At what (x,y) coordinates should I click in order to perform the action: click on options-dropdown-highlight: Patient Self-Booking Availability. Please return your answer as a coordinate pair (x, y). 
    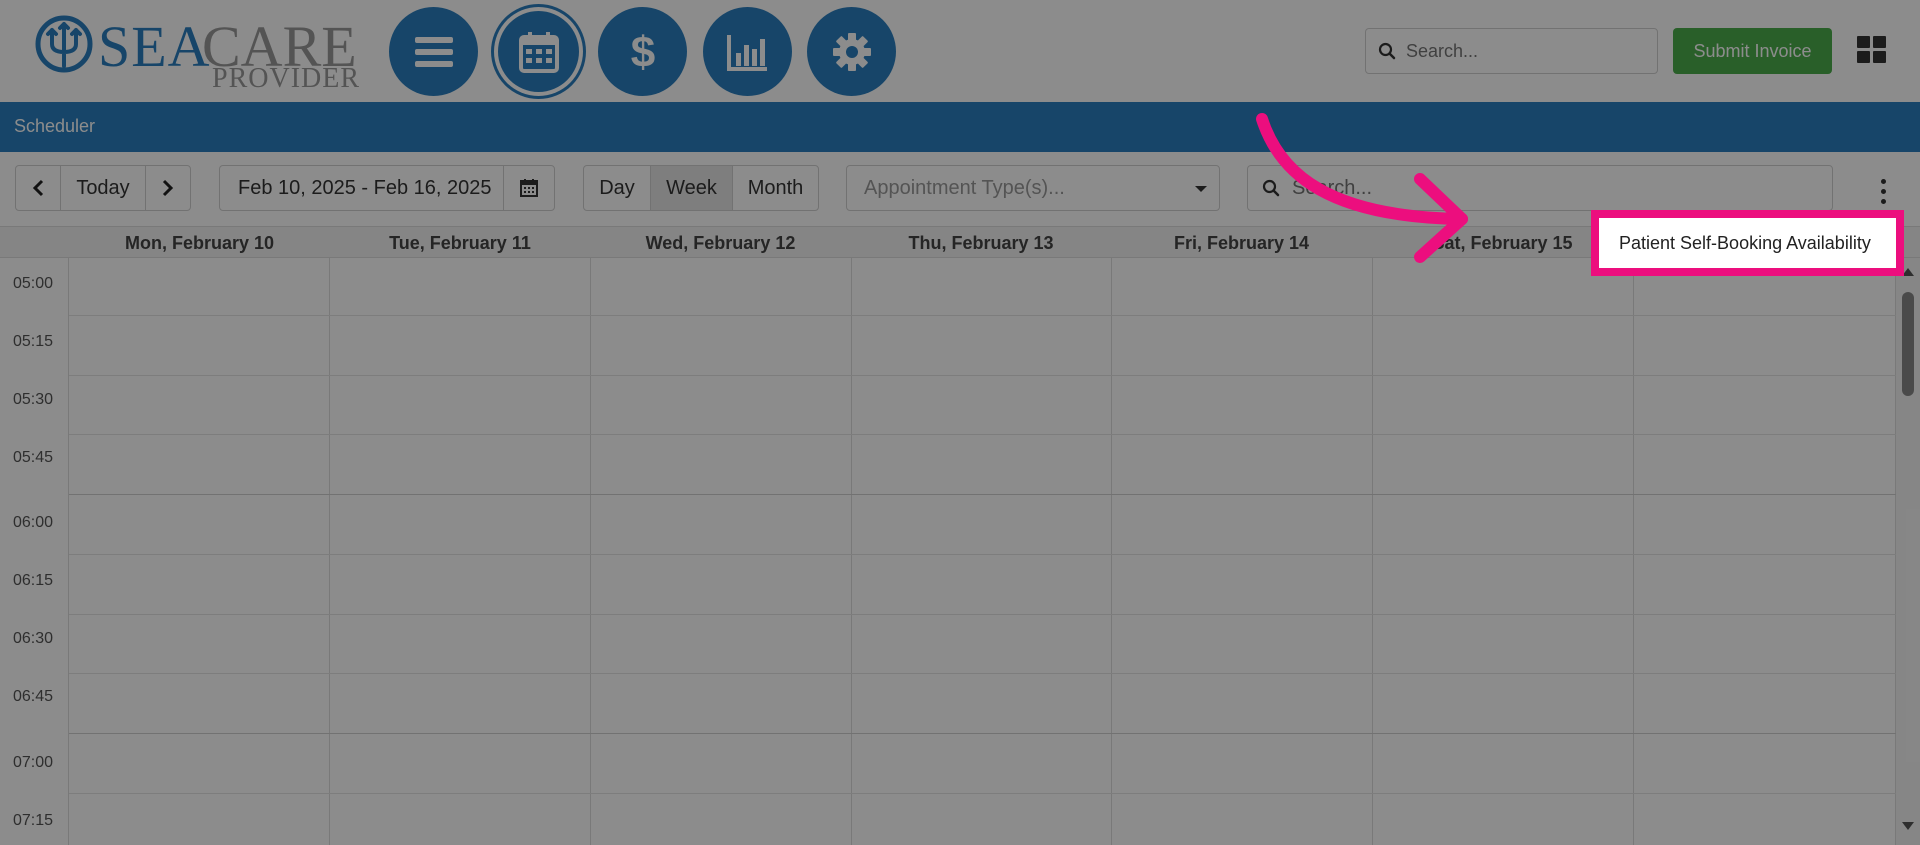
    Looking at the image, I should click on (1747, 243).